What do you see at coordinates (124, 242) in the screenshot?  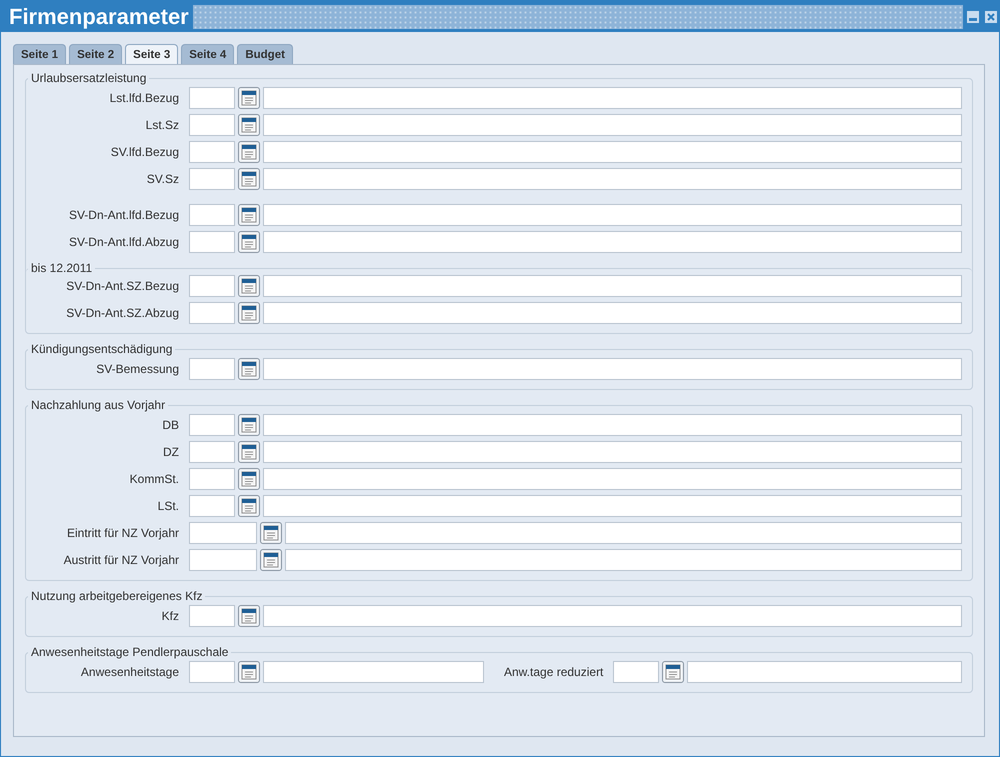 I see `field-label: SV-Dn-Ant.lfd.Abzug` at bounding box center [124, 242].